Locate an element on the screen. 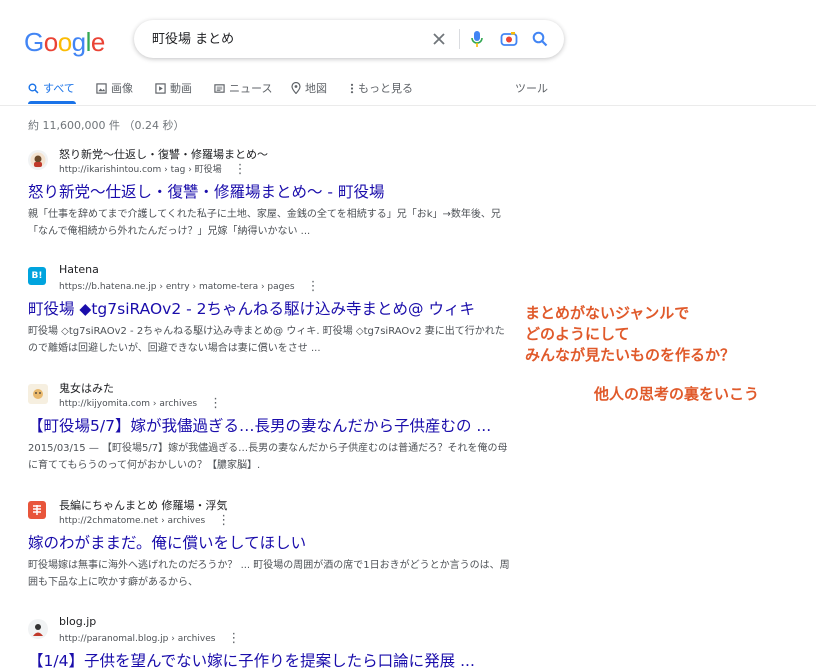 Image resolution: width=816 pixels, height=671 pixels. logo-letter: g is located at coordinates (78, 42).